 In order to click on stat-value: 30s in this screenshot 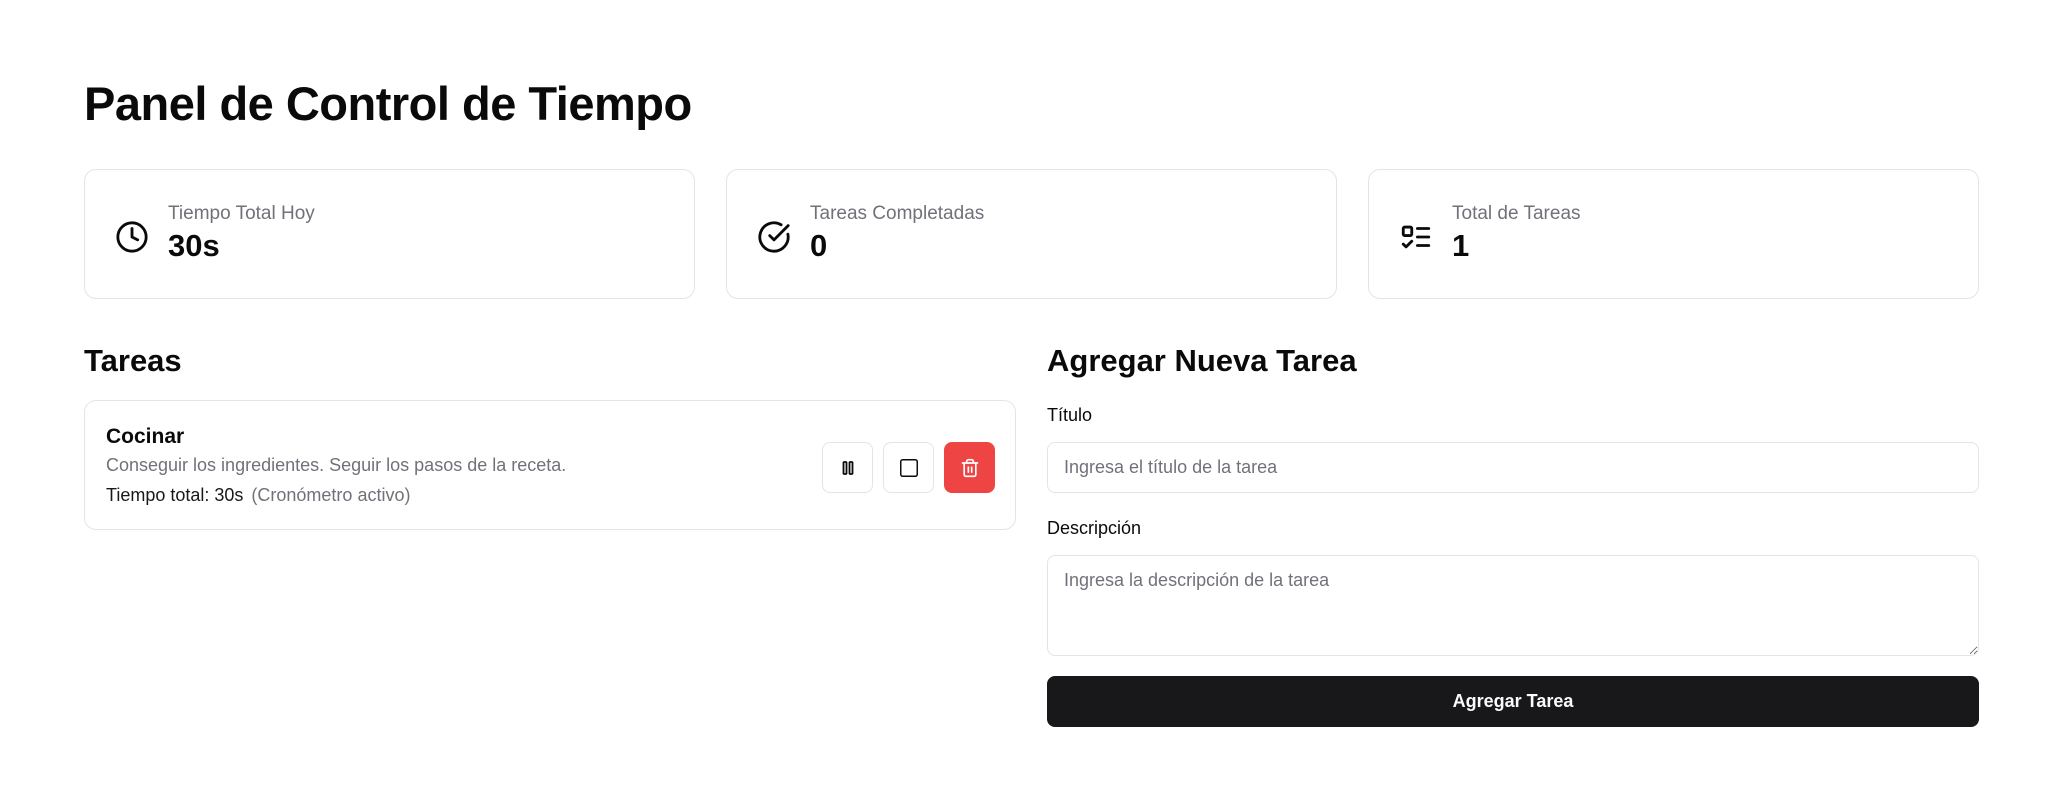, I will do `click(194, 245)`.